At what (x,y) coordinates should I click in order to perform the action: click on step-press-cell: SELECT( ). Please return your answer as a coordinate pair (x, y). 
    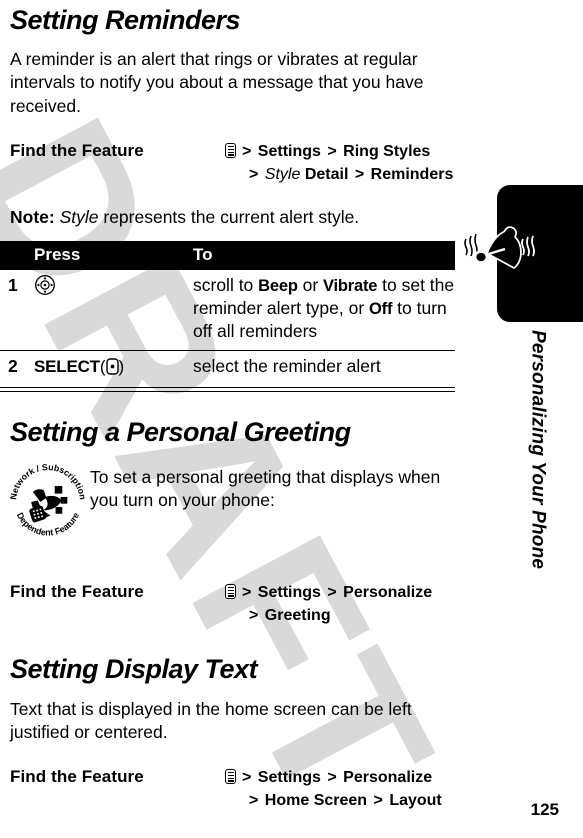
    Looking at the image, I should click on (110, 369).